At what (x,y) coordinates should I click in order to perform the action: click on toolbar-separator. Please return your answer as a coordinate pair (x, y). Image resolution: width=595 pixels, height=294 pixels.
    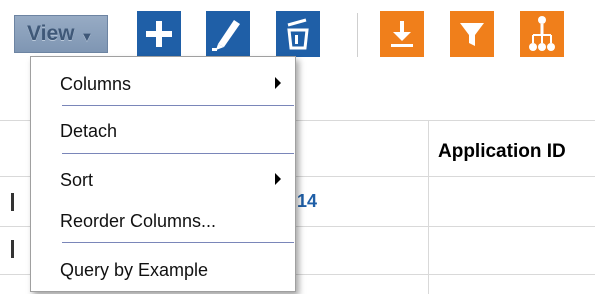
    Looking at the image, I should click on (357, 35).